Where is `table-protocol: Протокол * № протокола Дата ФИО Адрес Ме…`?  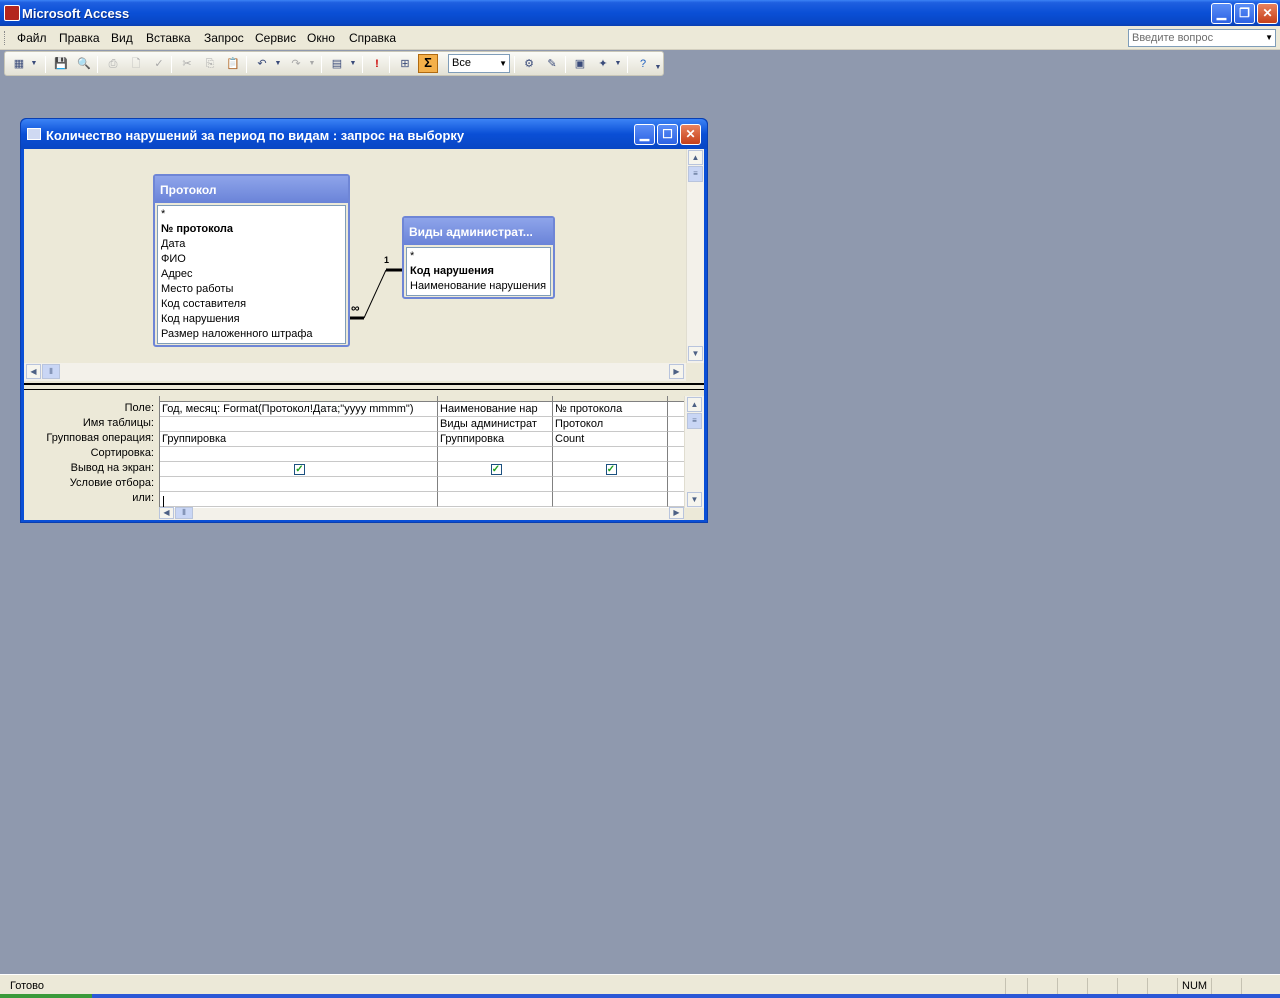 table-protocol: Протокол * № протокола Дата ФИО Адрес Ме… is located at coordinates (251, 260).